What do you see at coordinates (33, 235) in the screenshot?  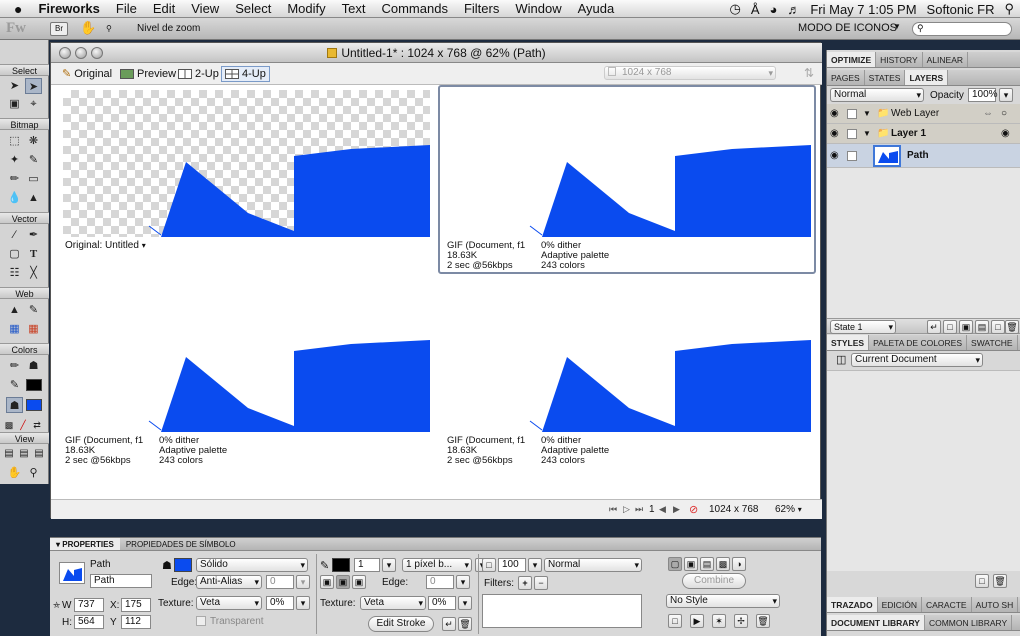 I see `pen-tool-icon: ✒` at bounding box center [33, 235].